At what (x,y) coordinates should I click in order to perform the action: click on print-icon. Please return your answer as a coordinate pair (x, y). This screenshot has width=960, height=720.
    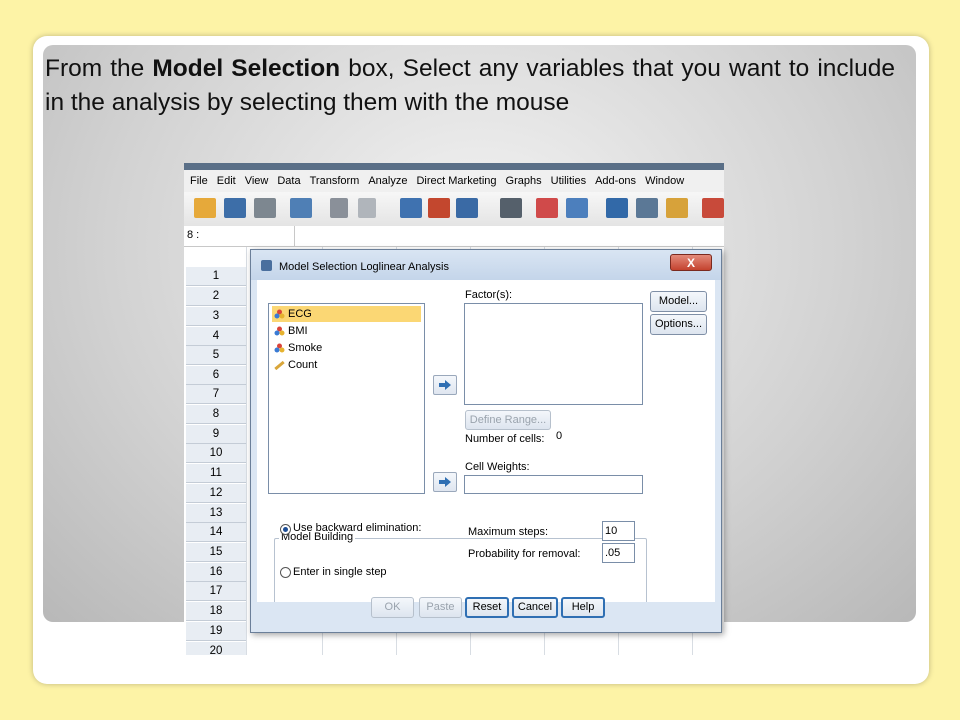
    Looking at the image, I should click on (265, 208).